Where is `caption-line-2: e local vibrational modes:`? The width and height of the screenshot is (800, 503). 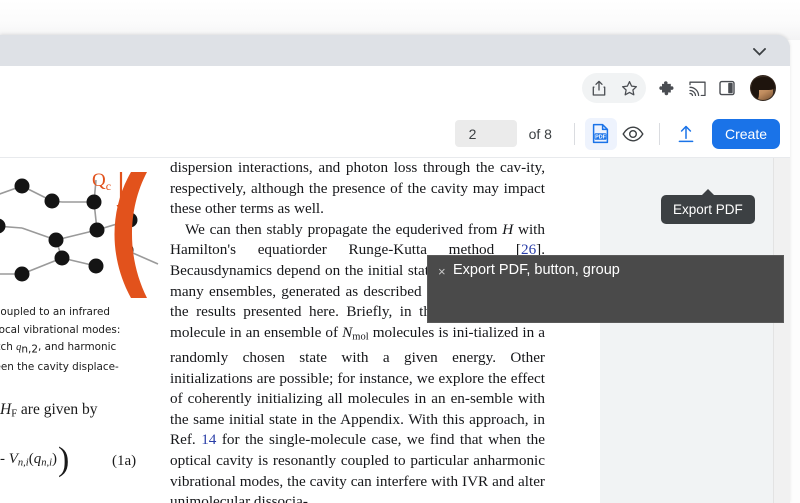 caption-line-2: e local vibrational modes: is located at coordinates (60, 329).